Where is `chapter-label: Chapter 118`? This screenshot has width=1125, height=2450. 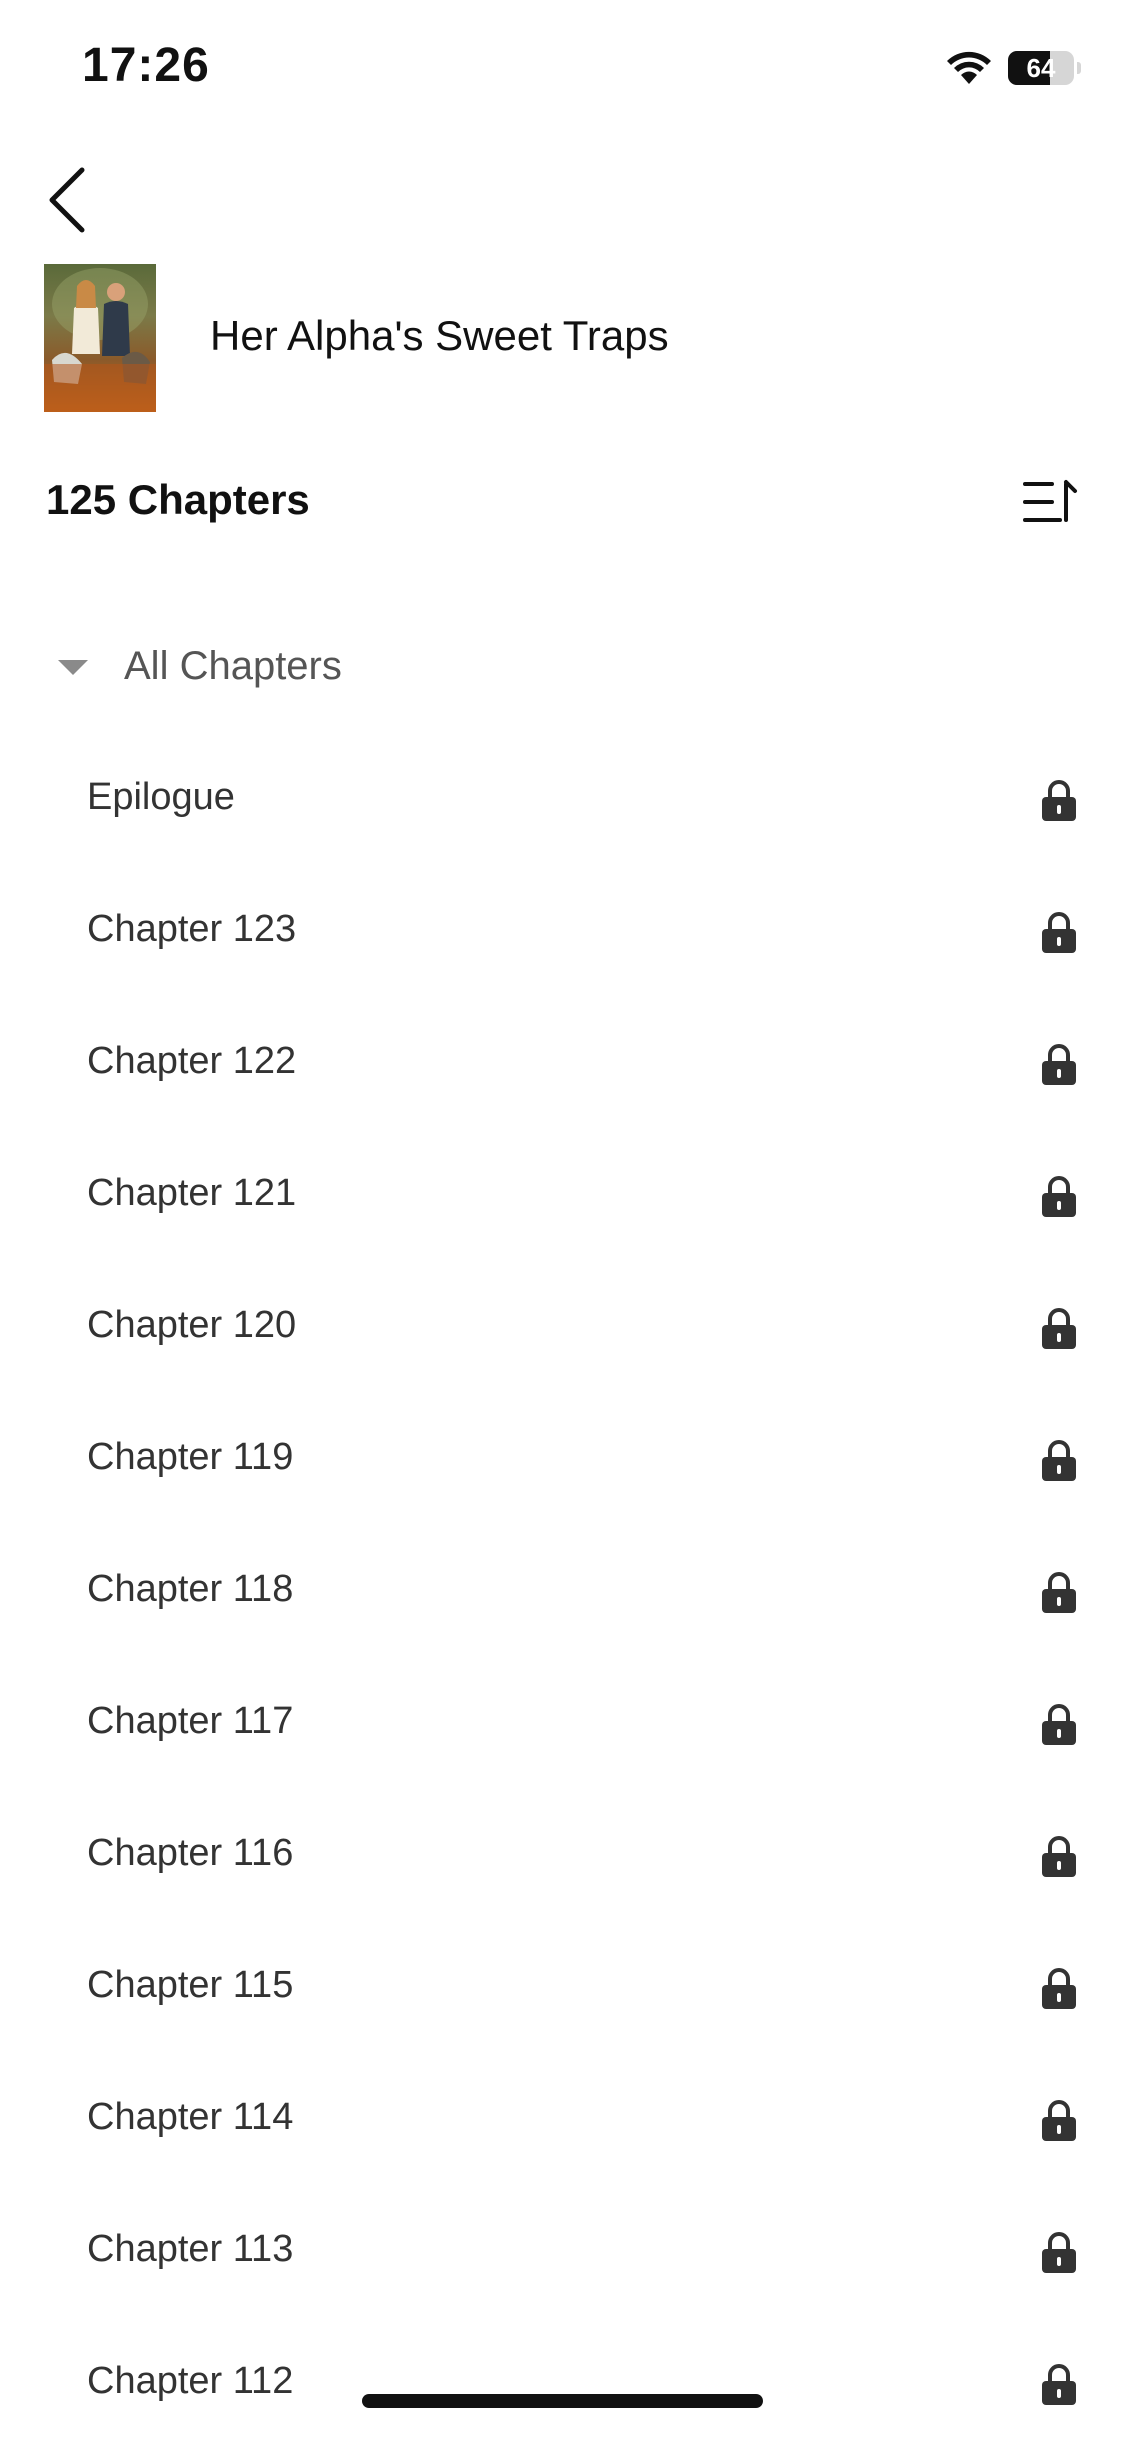 chapter-label: Chapter 118 is located at coordinates (190, 1589).